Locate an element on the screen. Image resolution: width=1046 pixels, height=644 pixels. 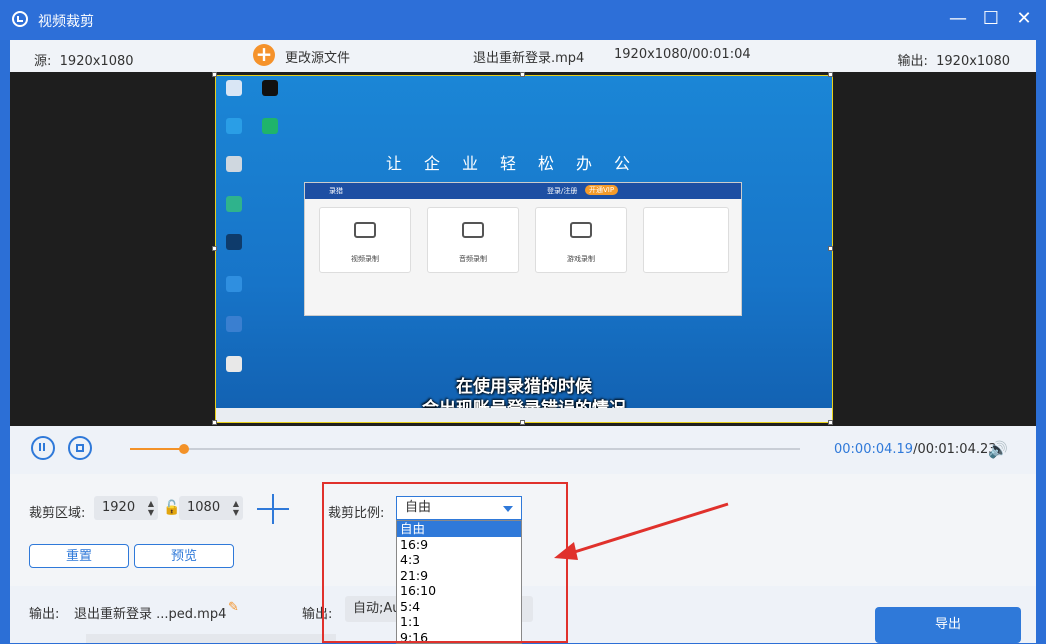
recycle-bin-icon is located at coordinates (234, 164).